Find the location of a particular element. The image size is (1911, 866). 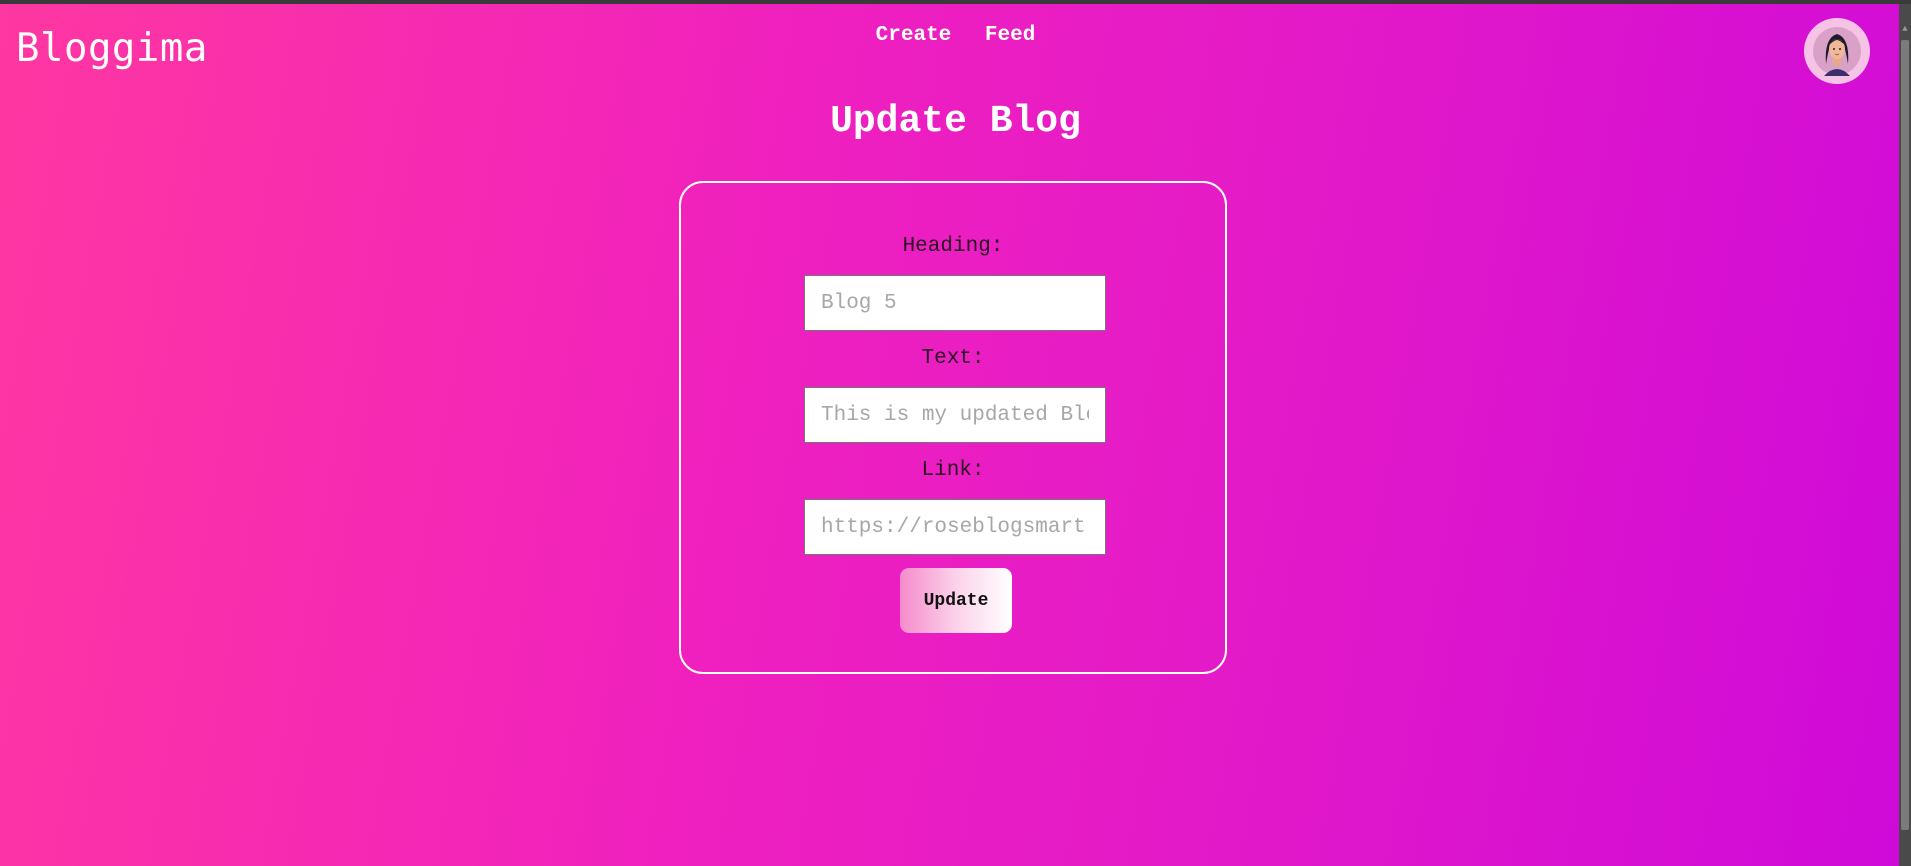

user-avatar-icon is located at coordinates (1837, 51).